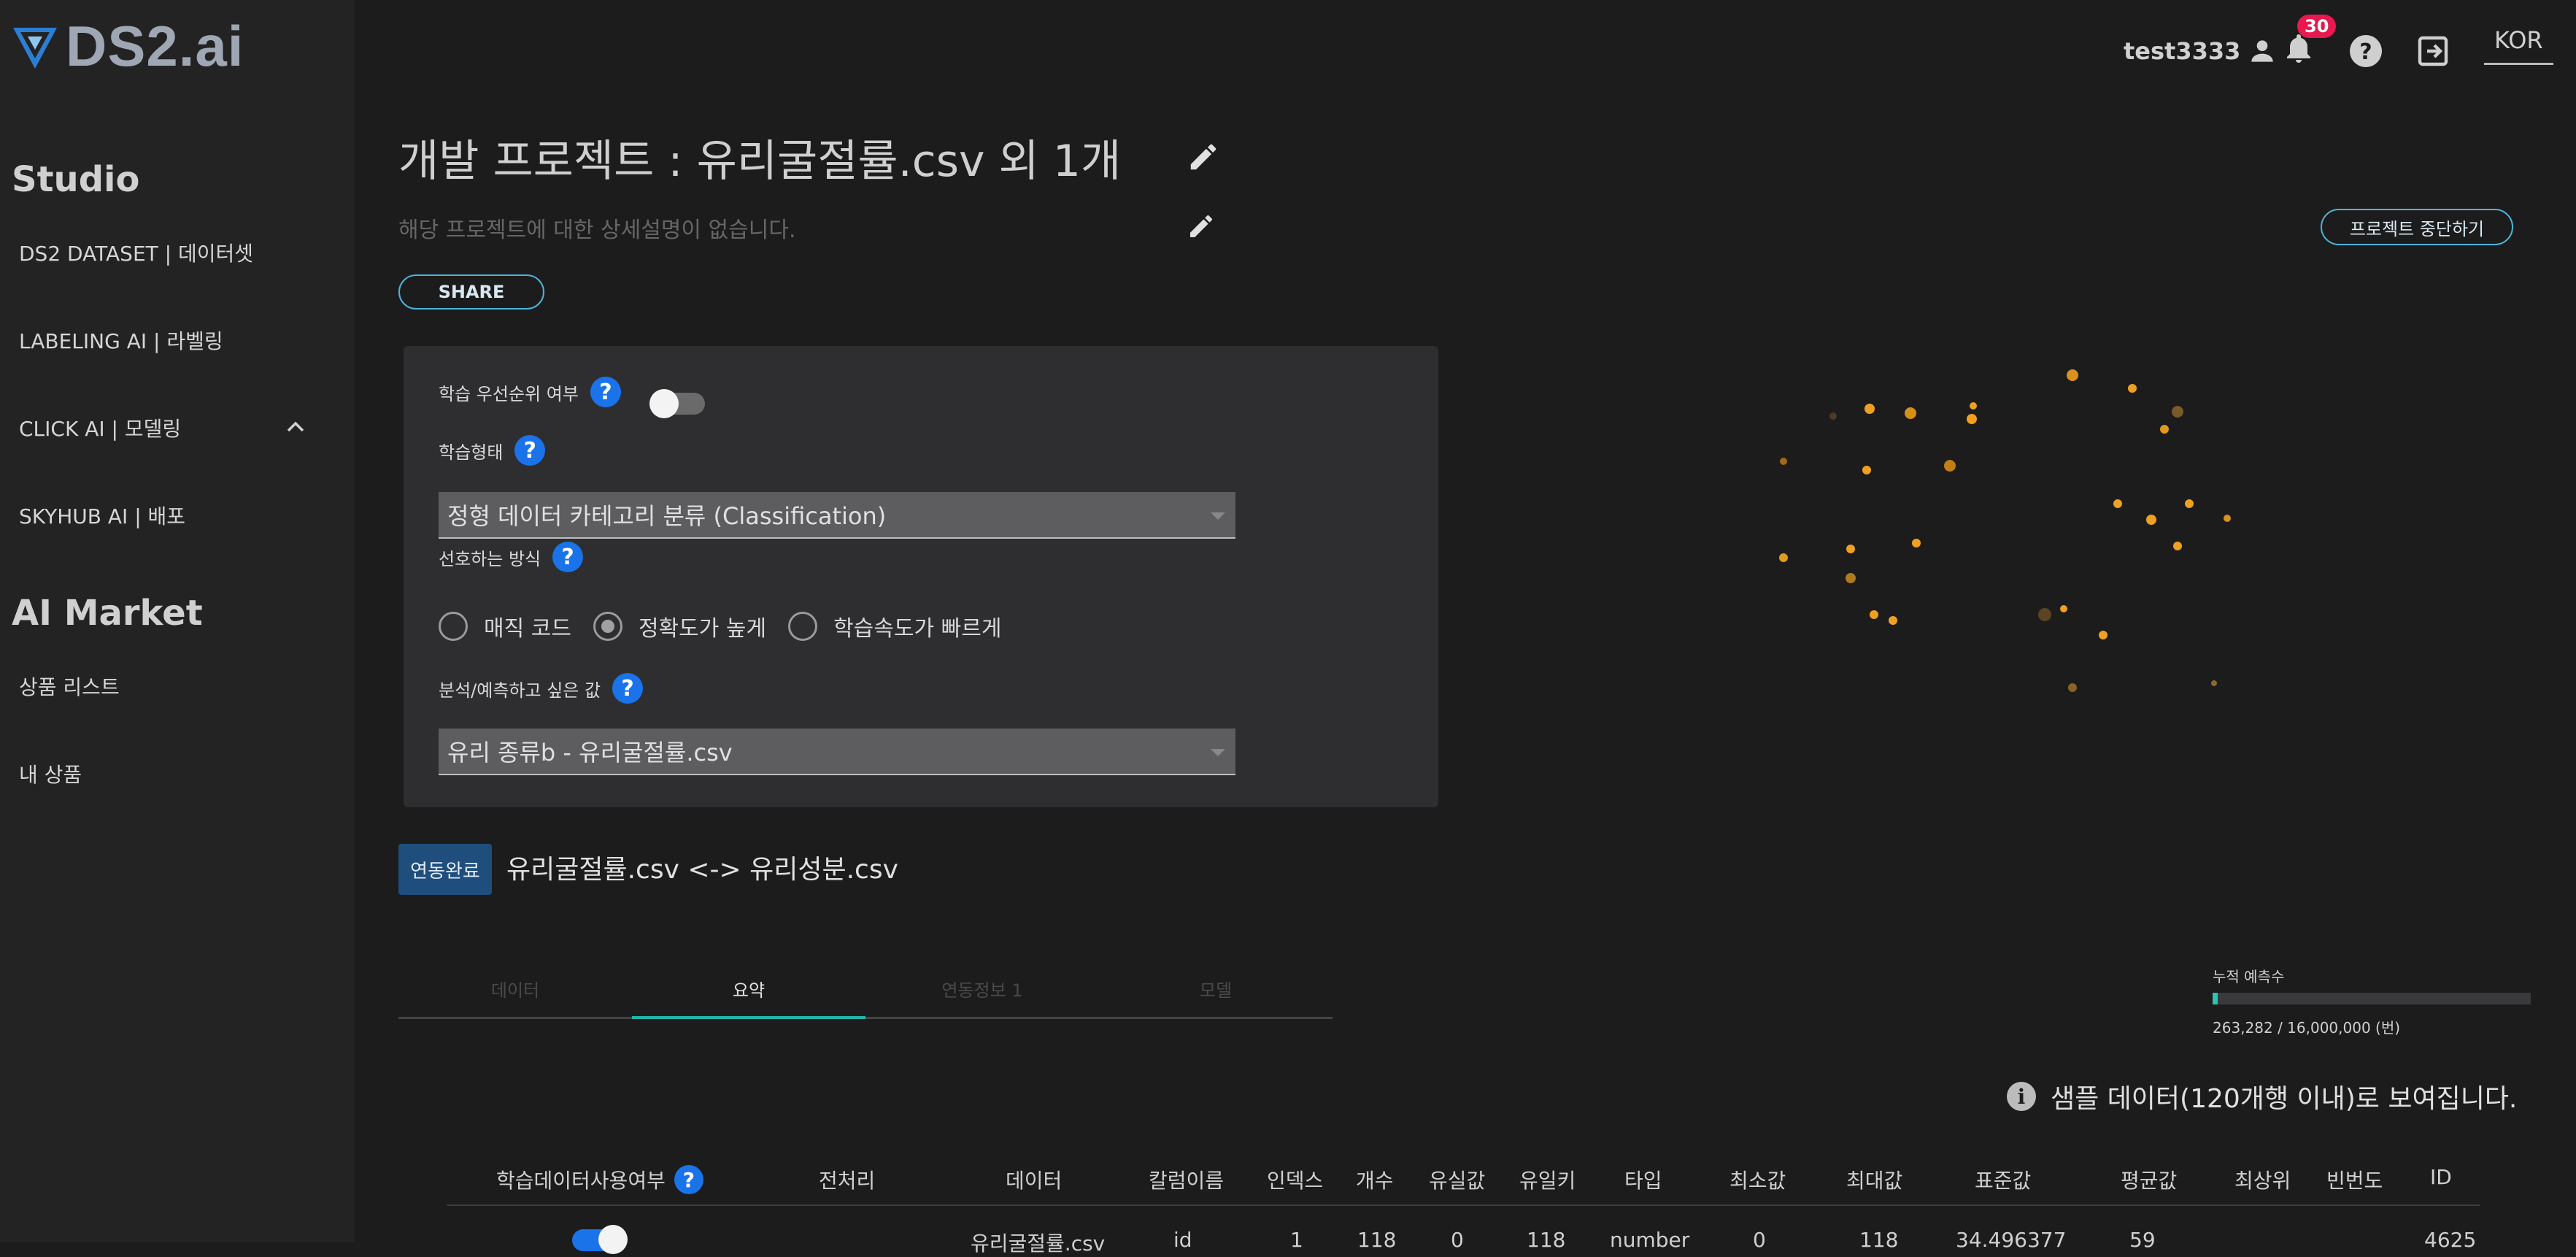  What do you see at coordinates (667, 516) in the screenshot?
I see `training-type-value: 정형 데이터 카테고리 분류 (Classification)` at bounding box center [667, 516].